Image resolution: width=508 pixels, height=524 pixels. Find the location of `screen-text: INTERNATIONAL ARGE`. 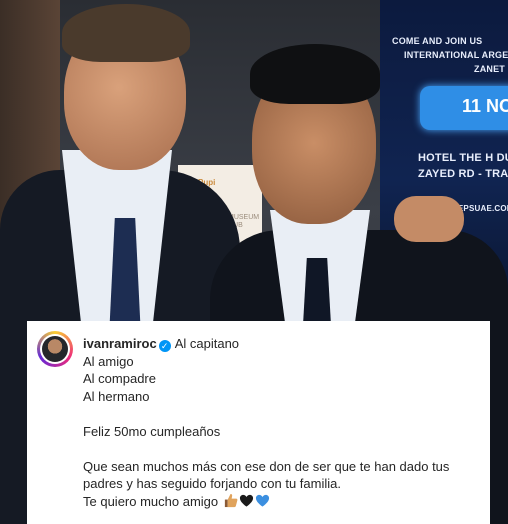

screen-text: INTERNATIONAL ARGE is located at coordinates (456, 55).